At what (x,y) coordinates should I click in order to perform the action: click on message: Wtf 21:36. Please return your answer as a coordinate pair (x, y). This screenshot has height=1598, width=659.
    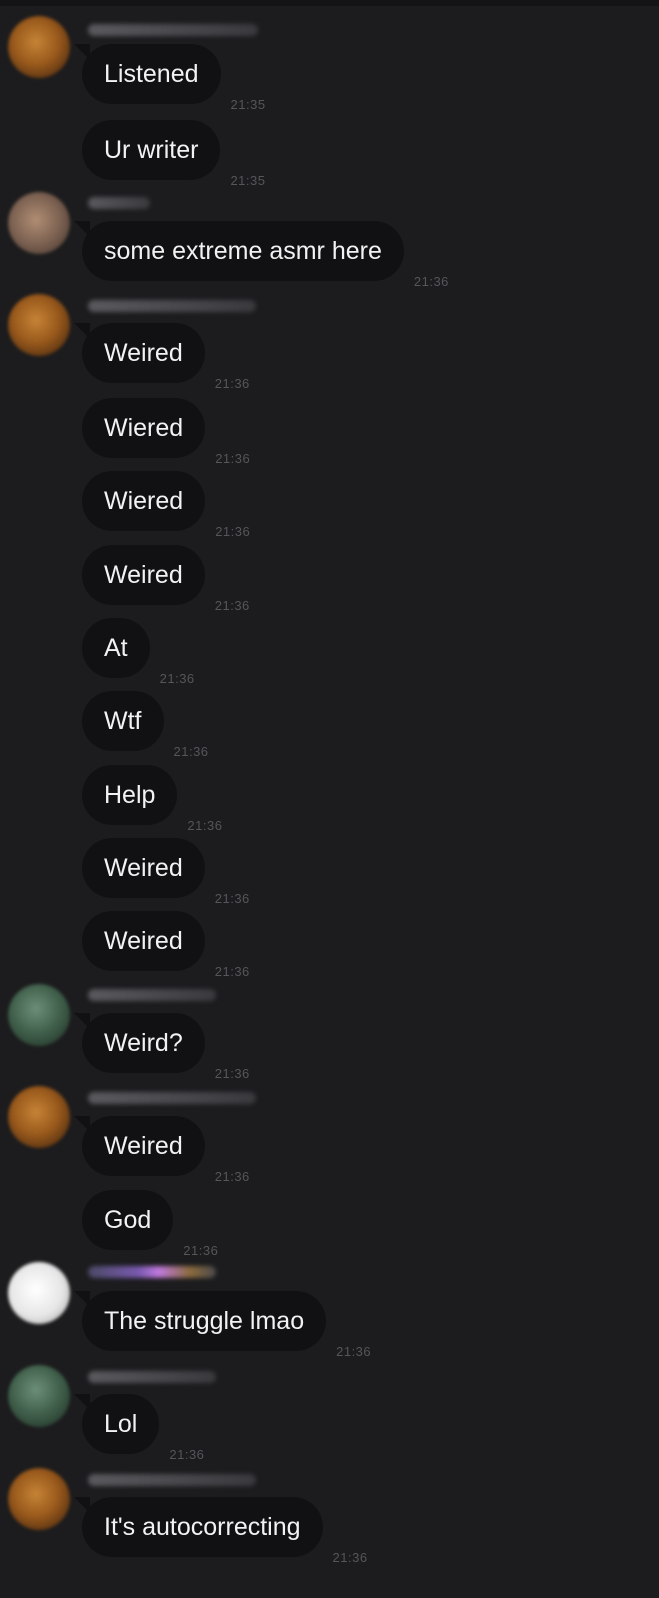
    Looking at the image, I should click on (145, 725).